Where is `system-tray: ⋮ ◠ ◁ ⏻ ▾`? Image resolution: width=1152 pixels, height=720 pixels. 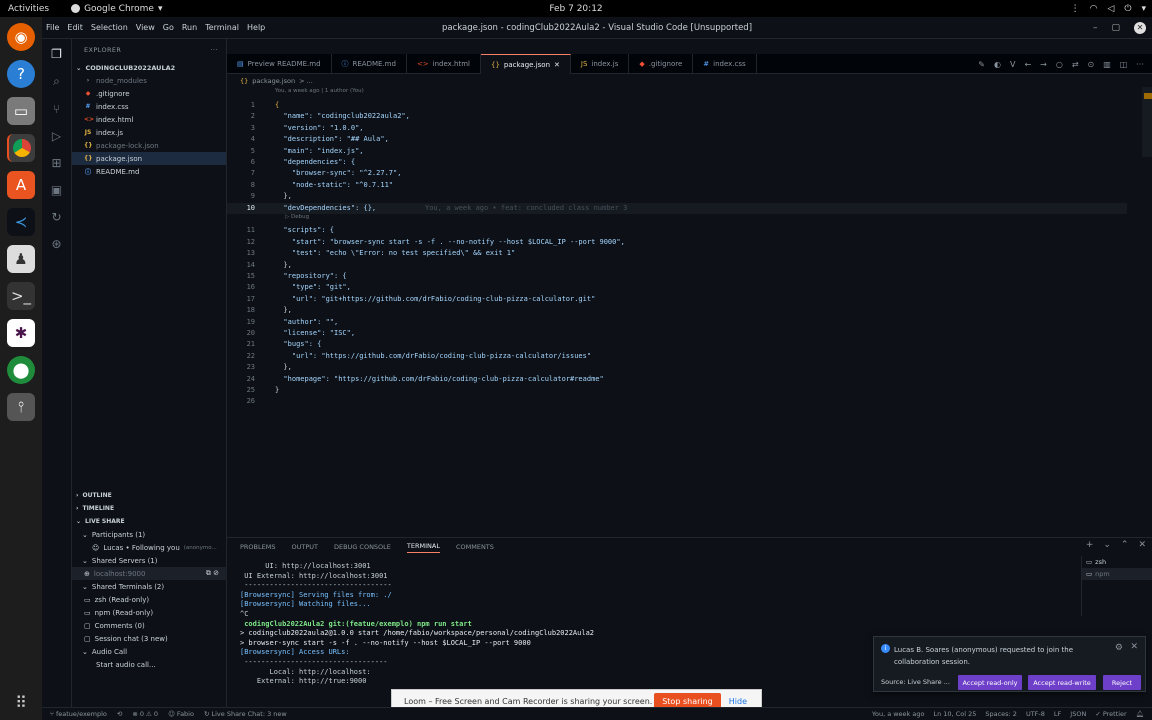
system-tray: ⋮ ◠ ◁ ⏻ ▾ is located at coordinates (1108, 8).